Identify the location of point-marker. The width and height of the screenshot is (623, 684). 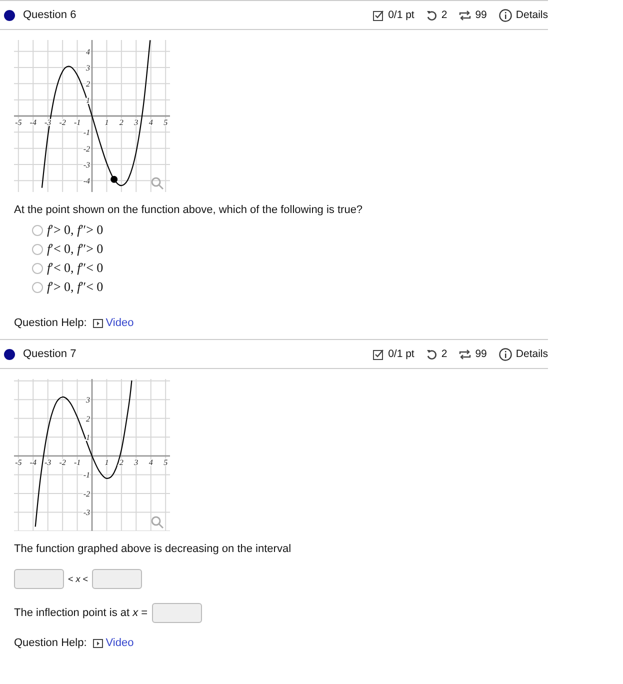
(114, 179).